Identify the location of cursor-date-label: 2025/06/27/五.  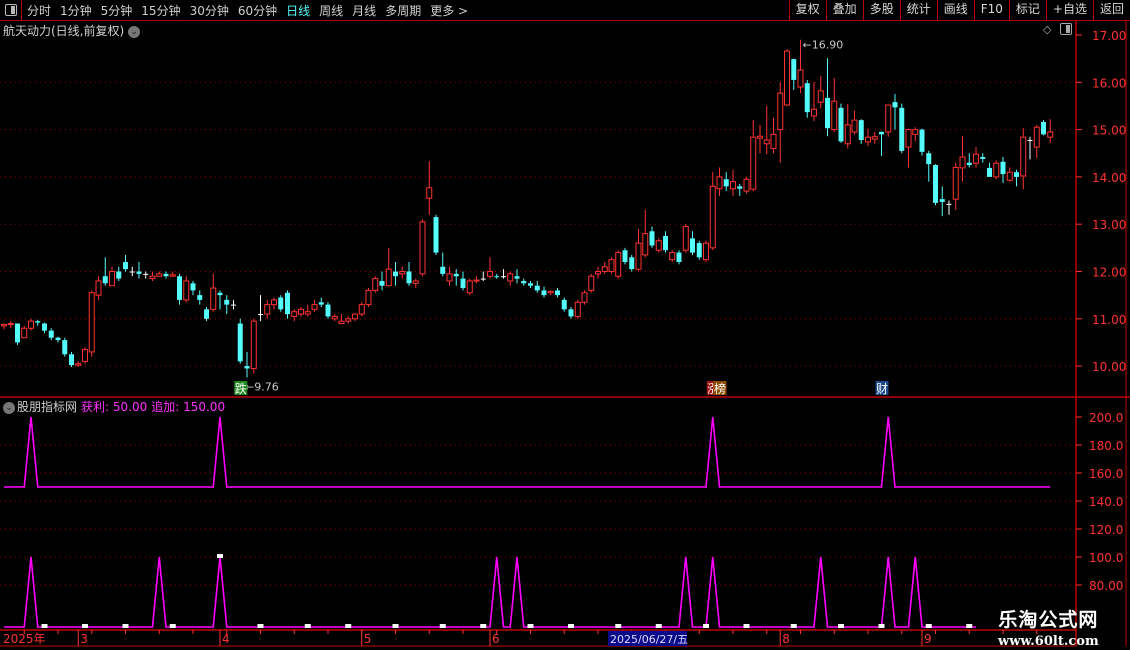
(649, 639).